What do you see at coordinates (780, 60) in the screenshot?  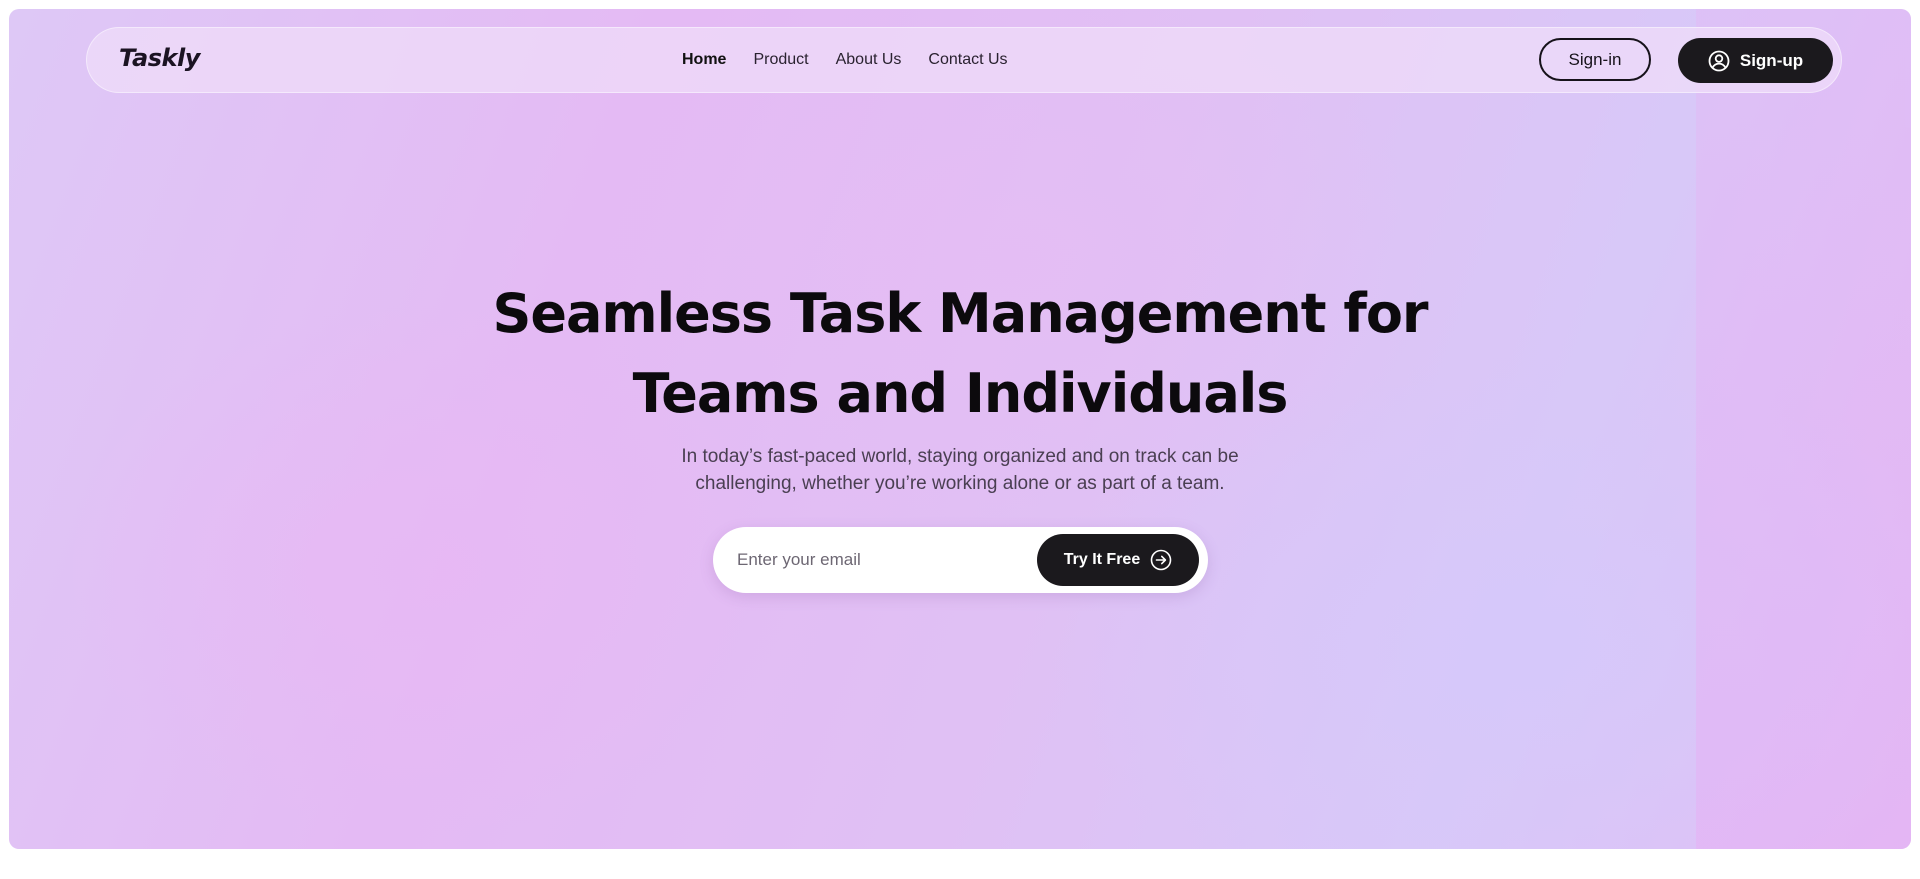 I see `nav-link-product: Product` at bounding box center [780, 60].